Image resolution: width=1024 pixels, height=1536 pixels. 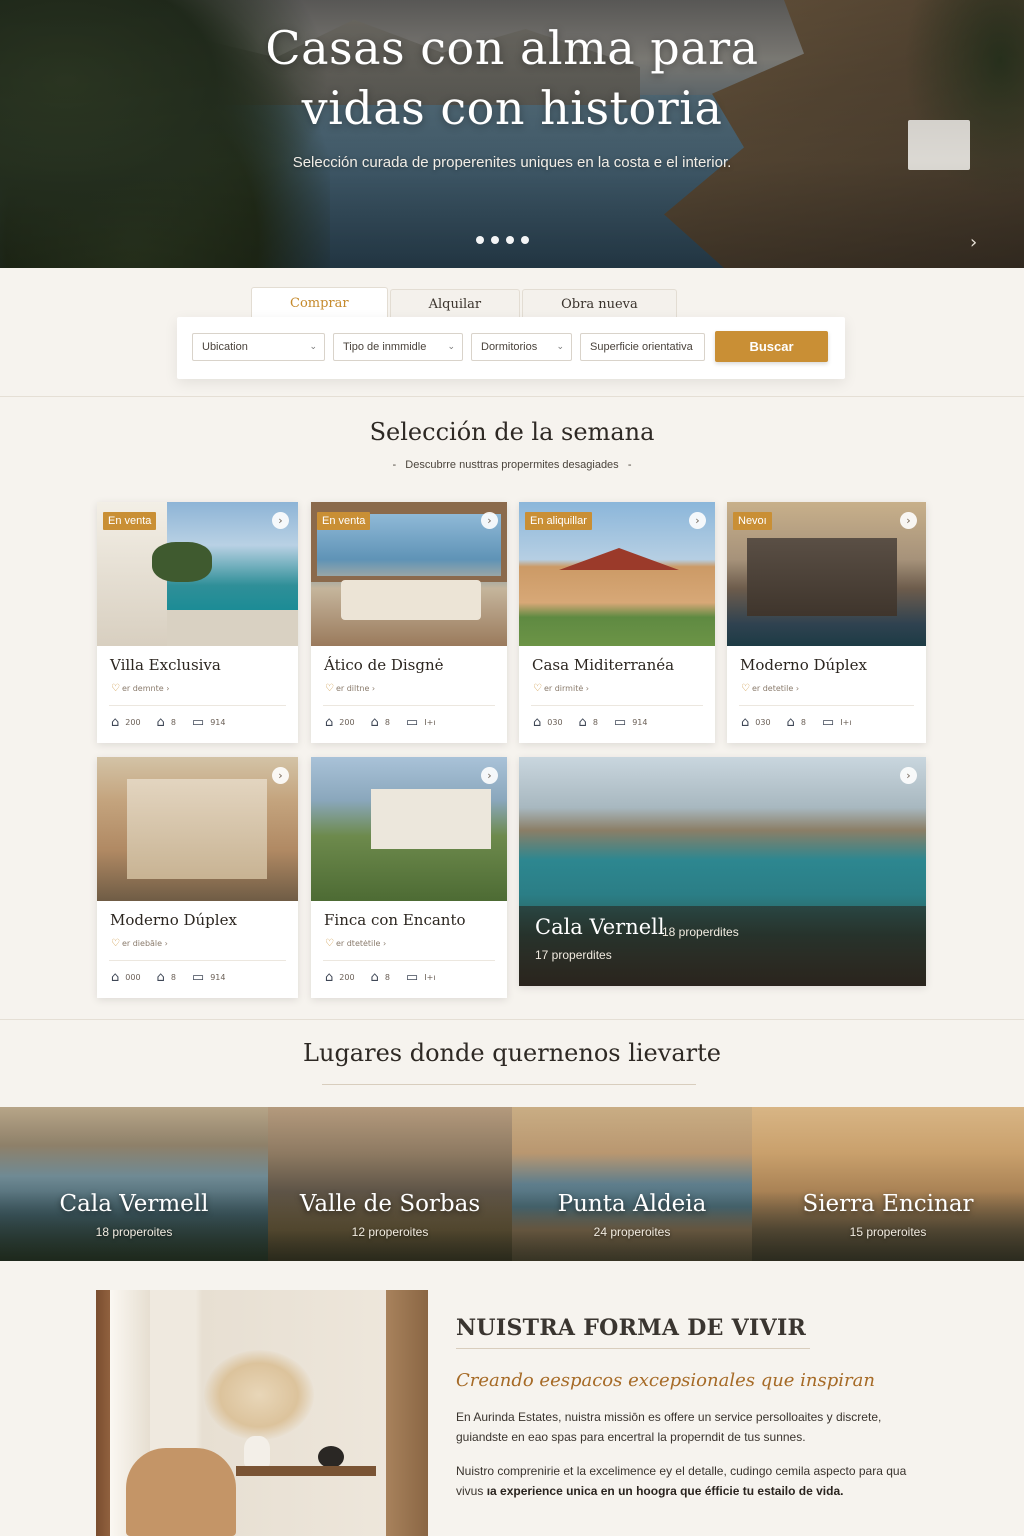 What do you see at coordinates (173, 920) in the screenshot?
I see `property-name: Moderno Dúplex` at bounding box center [173, 920].